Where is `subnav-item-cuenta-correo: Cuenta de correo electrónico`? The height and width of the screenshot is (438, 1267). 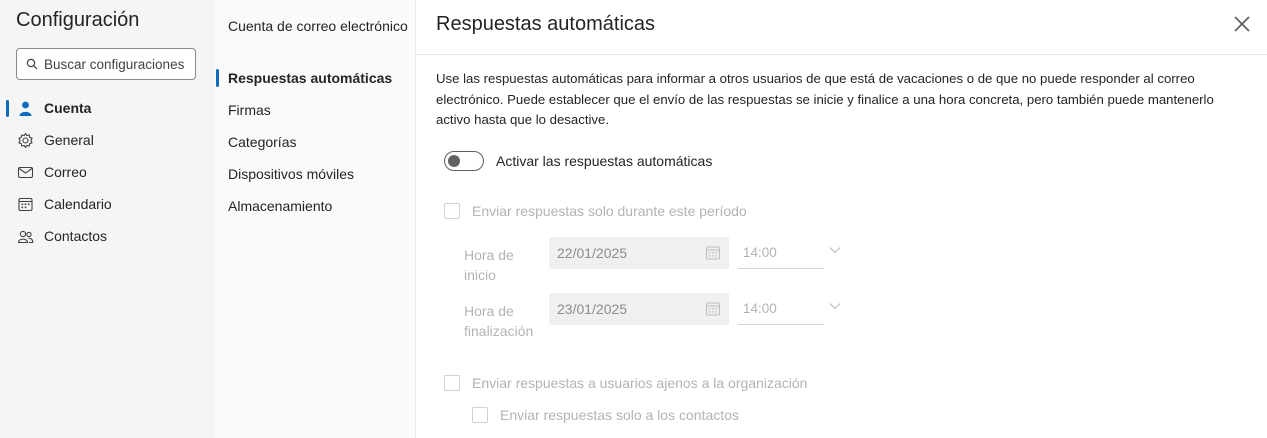
subnav-item-cuenta-correo: Cuenta de correo electrónico is located at coordinates (318, 26).